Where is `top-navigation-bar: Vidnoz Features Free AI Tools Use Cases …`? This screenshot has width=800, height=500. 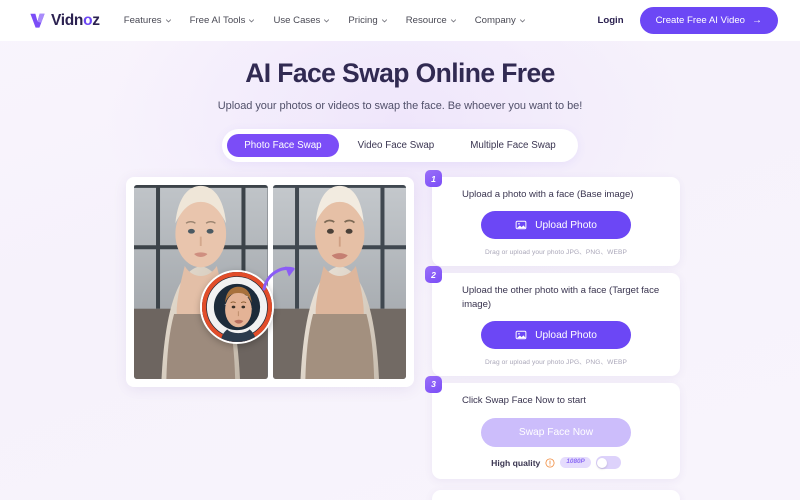 top-navigation-bar: Vidnoz Features Free AI Tools Use Cases … is located at coordinates (400, 20).